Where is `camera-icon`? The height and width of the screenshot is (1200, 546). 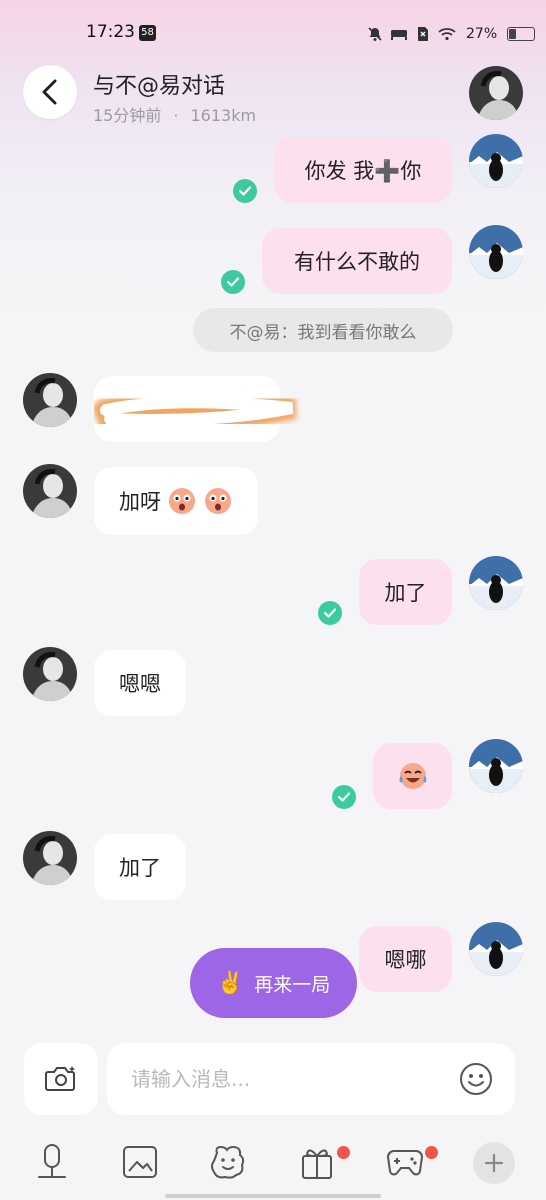 camera-icon is located at coordinates (60, 1078).